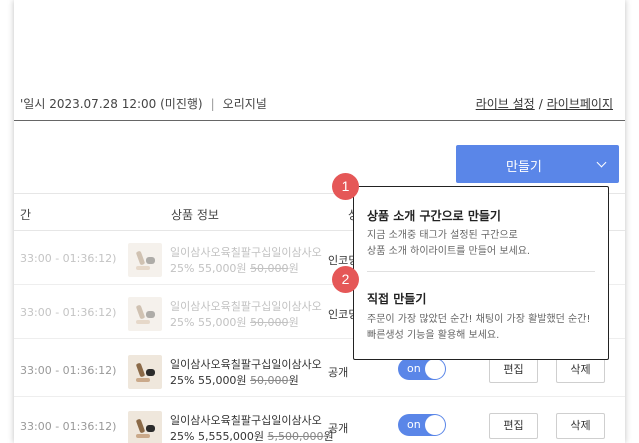 Image resolution: width=639 pixels, height=443 pixels. What do you see at coordinates (544, 103) in the screenshot?
I see `live-links: 라이브 설정 / 라이브페이지` at bounding box center [544, 103].